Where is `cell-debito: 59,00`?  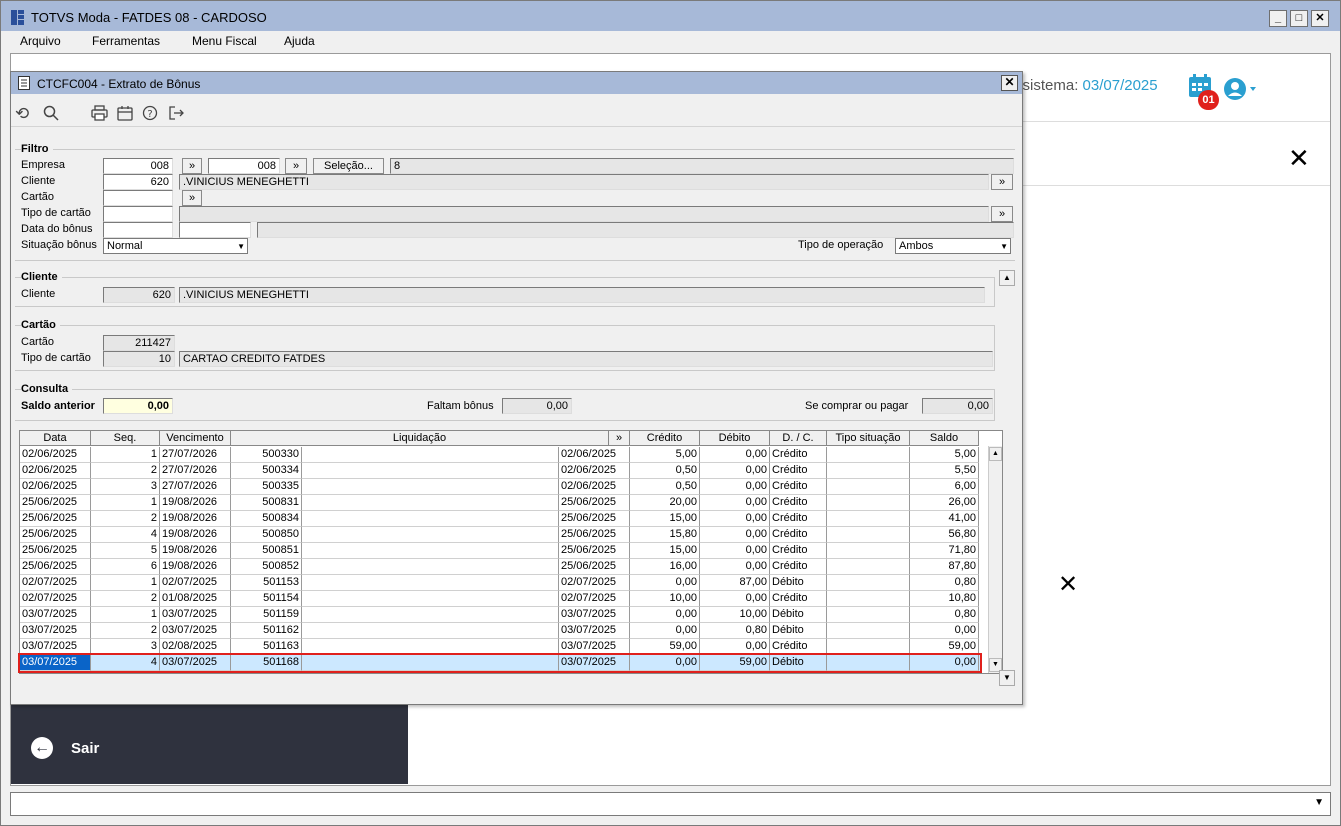 cell-debito: 59,00 is located at coordinates (735, 663).